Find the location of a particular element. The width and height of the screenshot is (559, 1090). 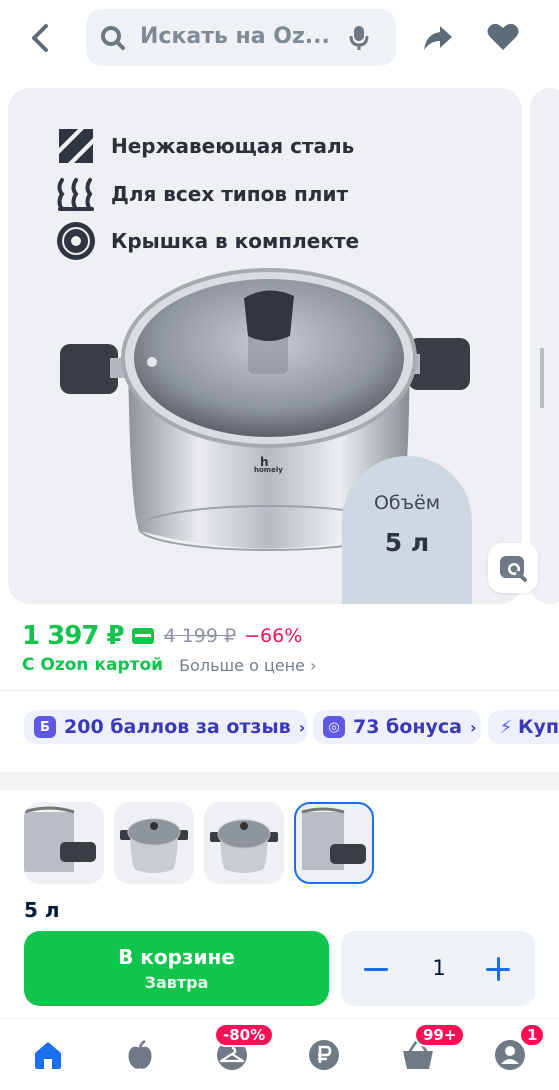

variant-thumb-4-selected is located at coordinates (334, 843).